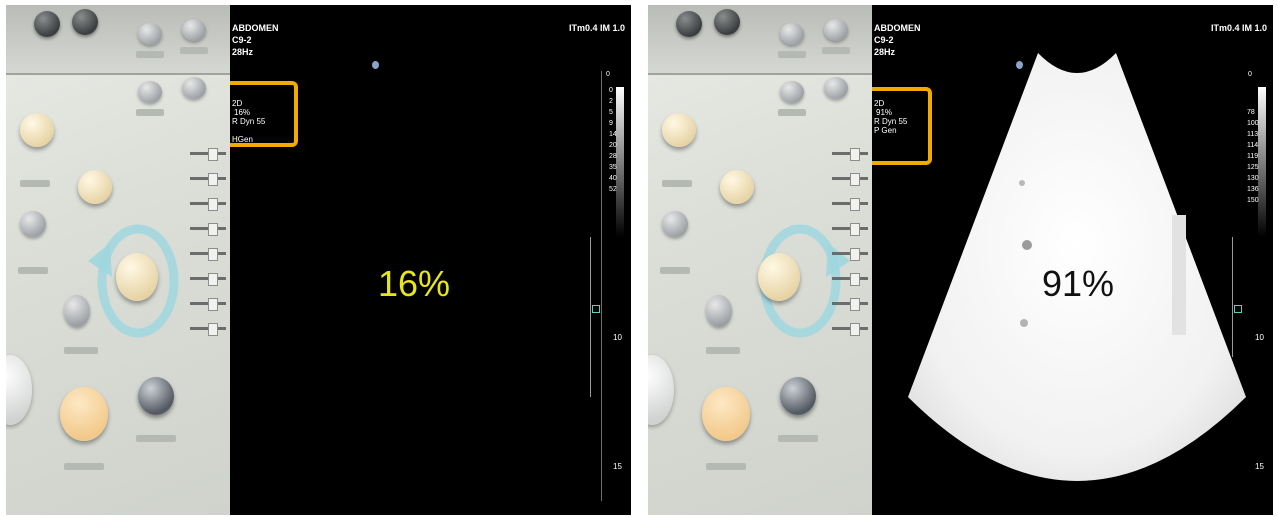 The height and width of the screenshot is (517, 1278). I want to click on scale-tick-label: 2, so click(611, 101).